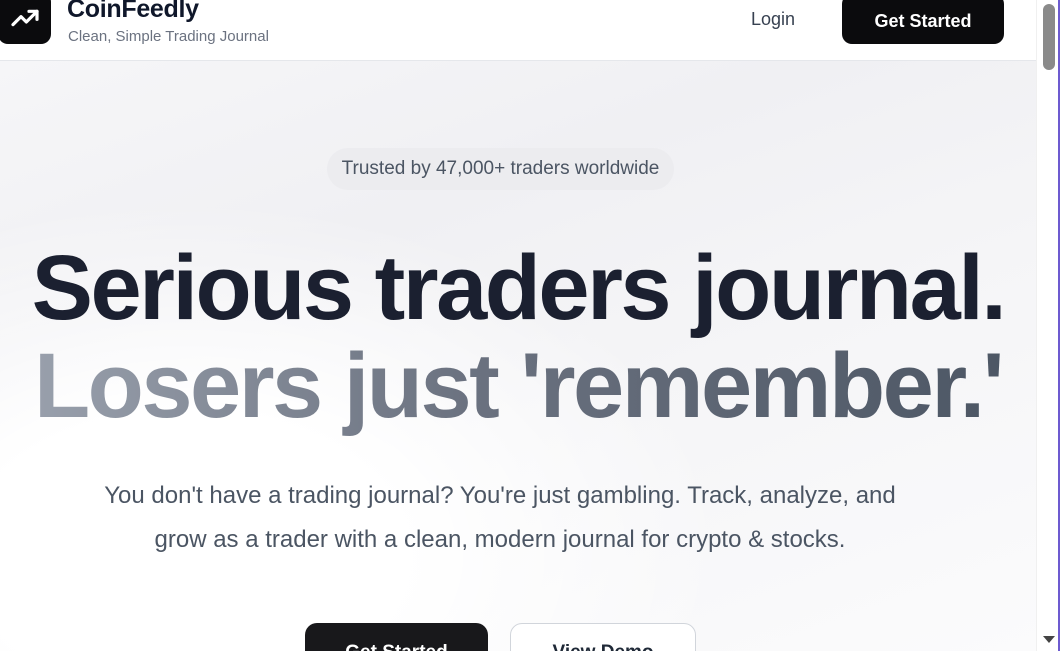 The width and height of the screenshot is (1060, 651). Describe the element at coordinates (1049, 639) in the screenshot. I see `scroll-down-arrow-icon` at that location.